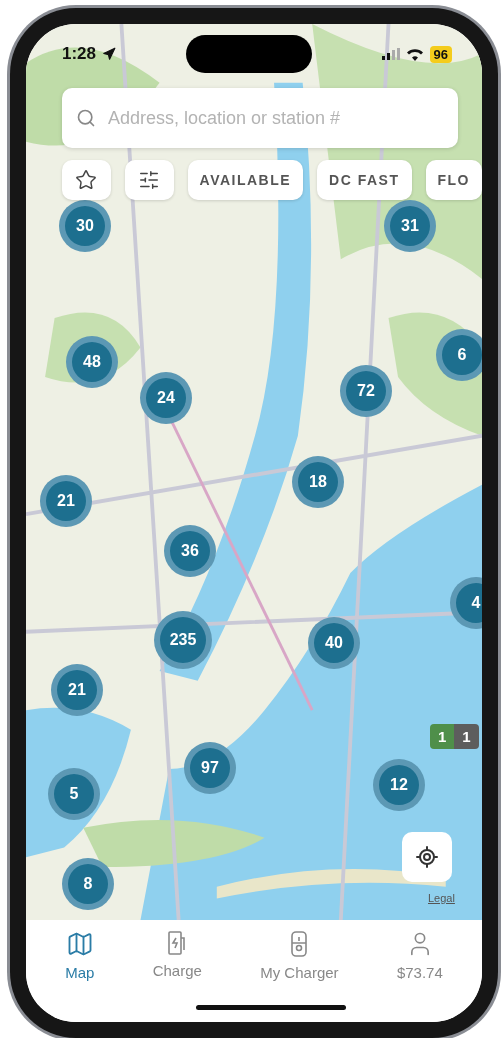  I want to click on locate-button, so click(427, 857).